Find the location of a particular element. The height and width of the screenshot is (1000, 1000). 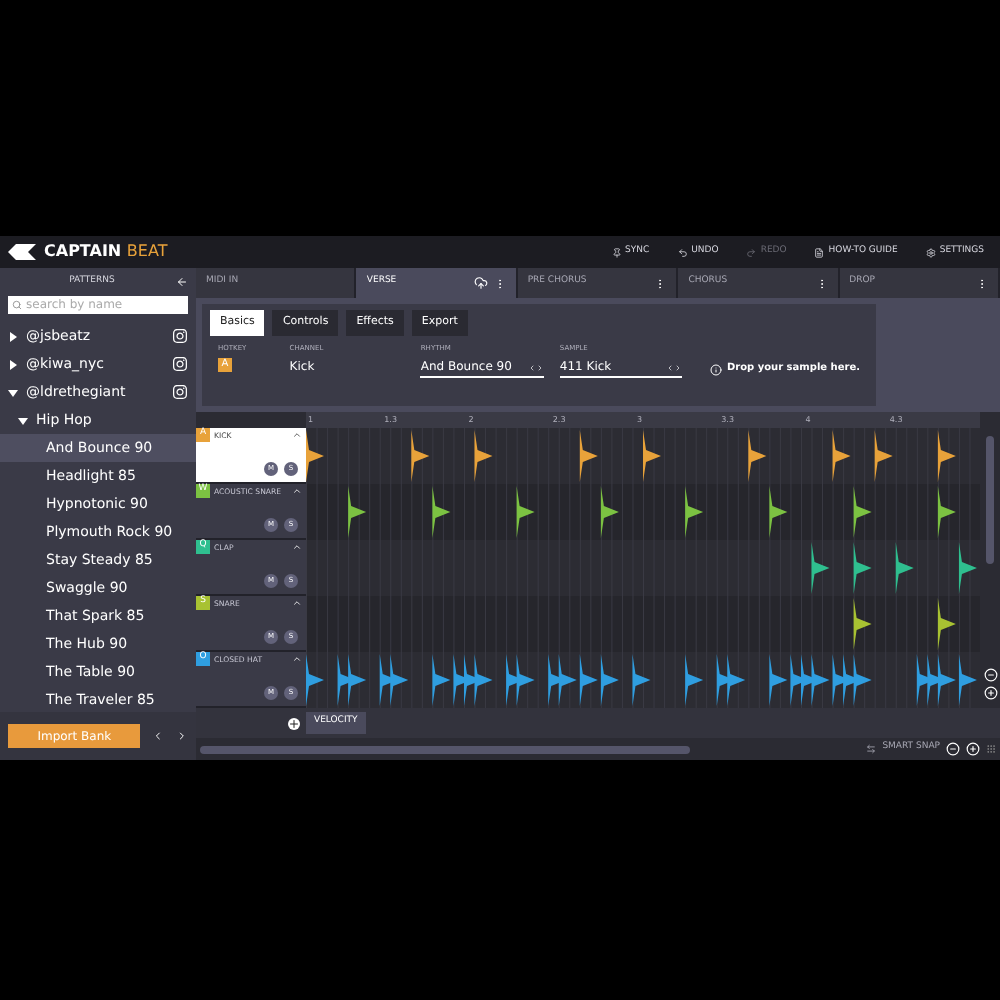

back-arrow-icon is located at coordinates (182, 282).